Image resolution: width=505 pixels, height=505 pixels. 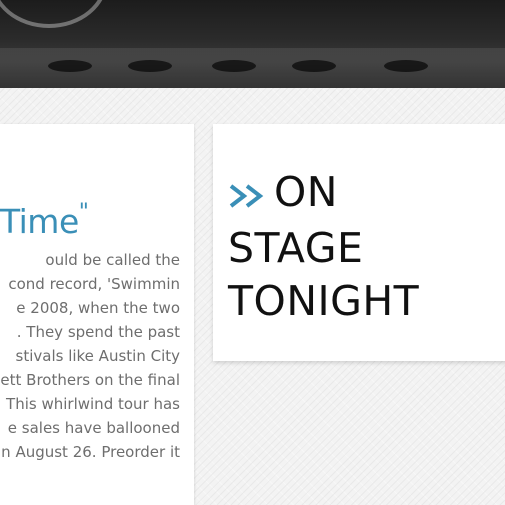 I want to click on article-line: stivals like Austin City, so click(x=97, y=356).